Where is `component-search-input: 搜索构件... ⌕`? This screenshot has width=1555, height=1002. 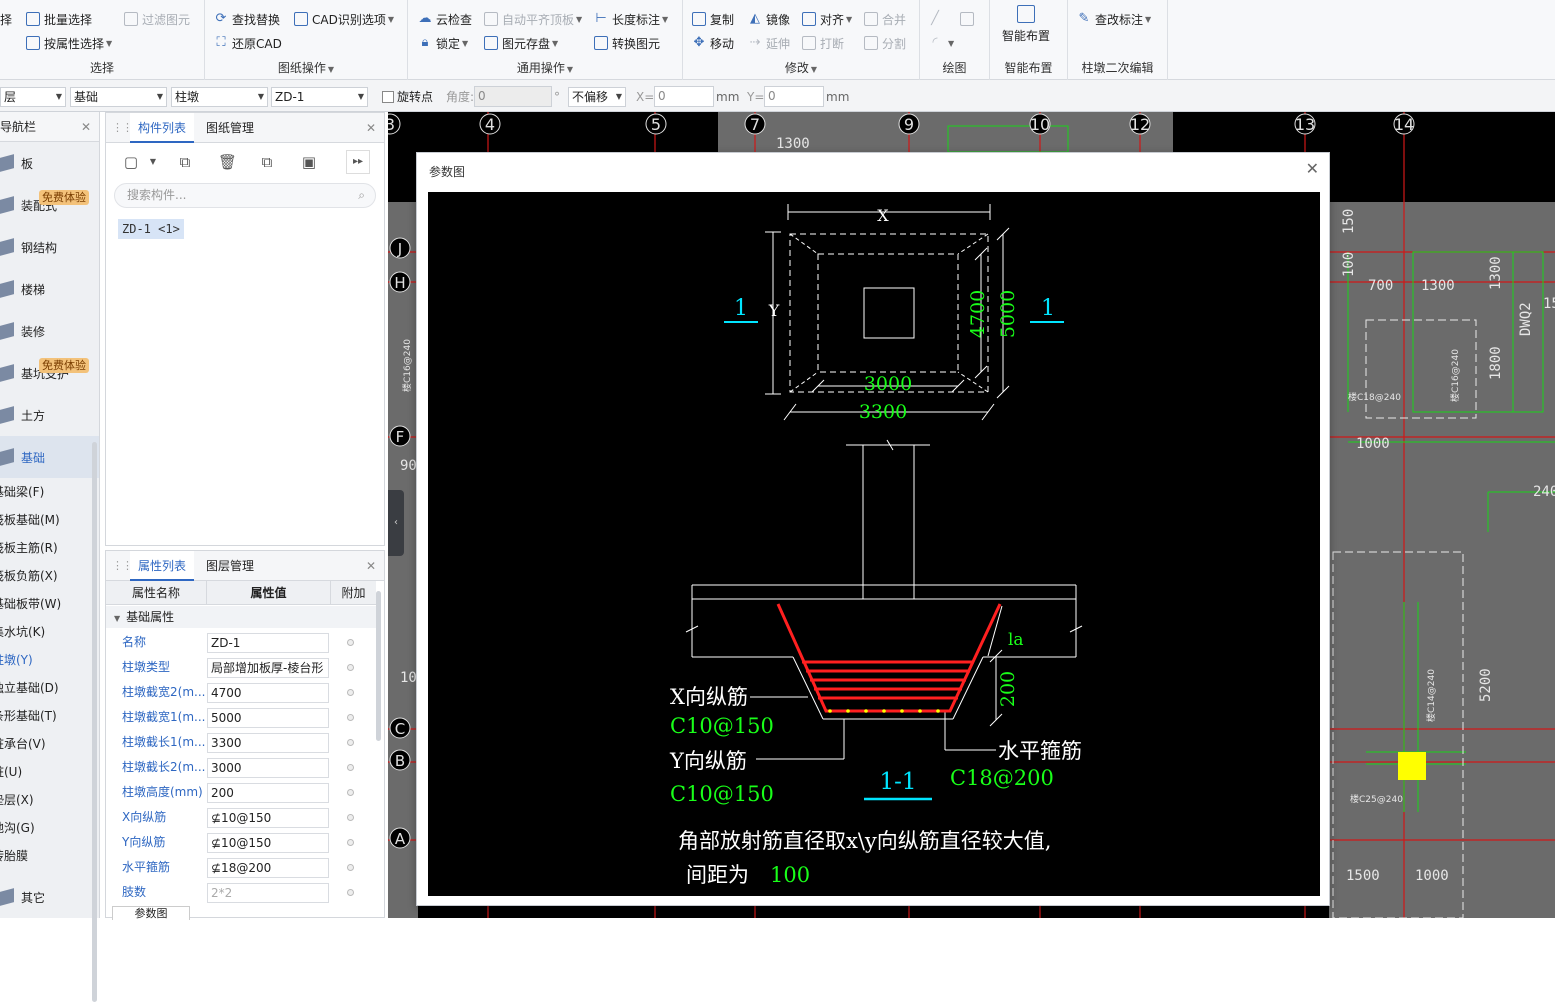
component-search-input: 搜索构件... ⌕ is located at coordinates (245, 195).